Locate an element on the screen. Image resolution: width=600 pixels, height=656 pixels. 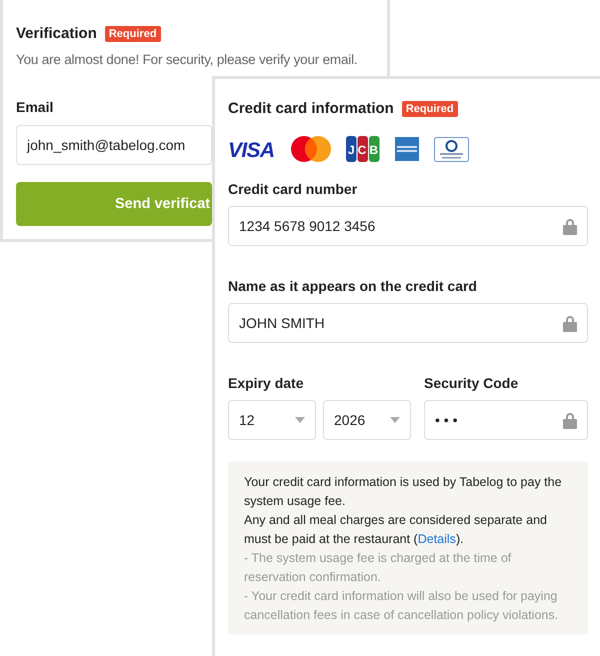
security-code-field: • • • is located at coordinates (506, 420).